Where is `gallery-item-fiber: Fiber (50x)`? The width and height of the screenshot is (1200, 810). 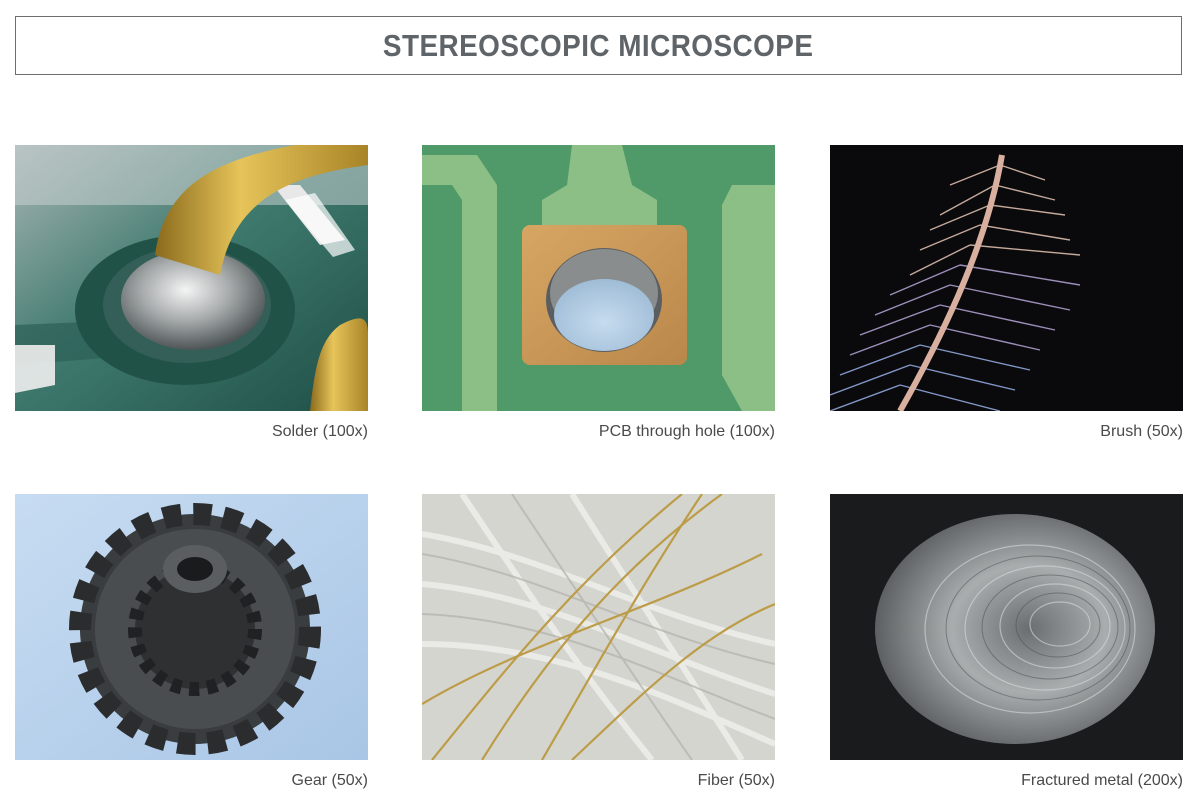
gallery-item-fiber: Fiber (50x) is located at coordinates (598, 642).